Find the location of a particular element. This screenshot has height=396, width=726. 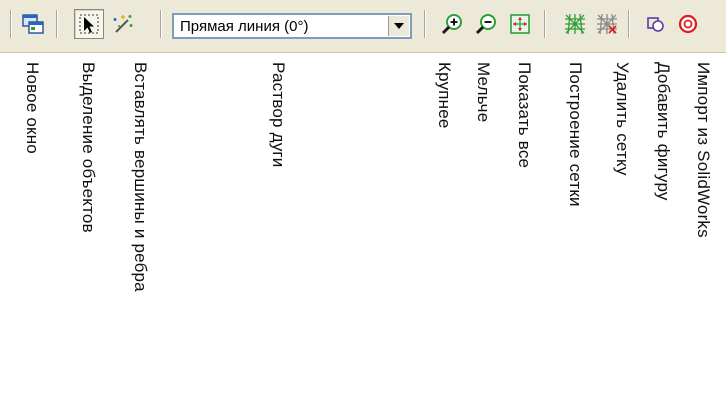

label-build-mesh: Построение сетки is located at coordinates (575, 134).